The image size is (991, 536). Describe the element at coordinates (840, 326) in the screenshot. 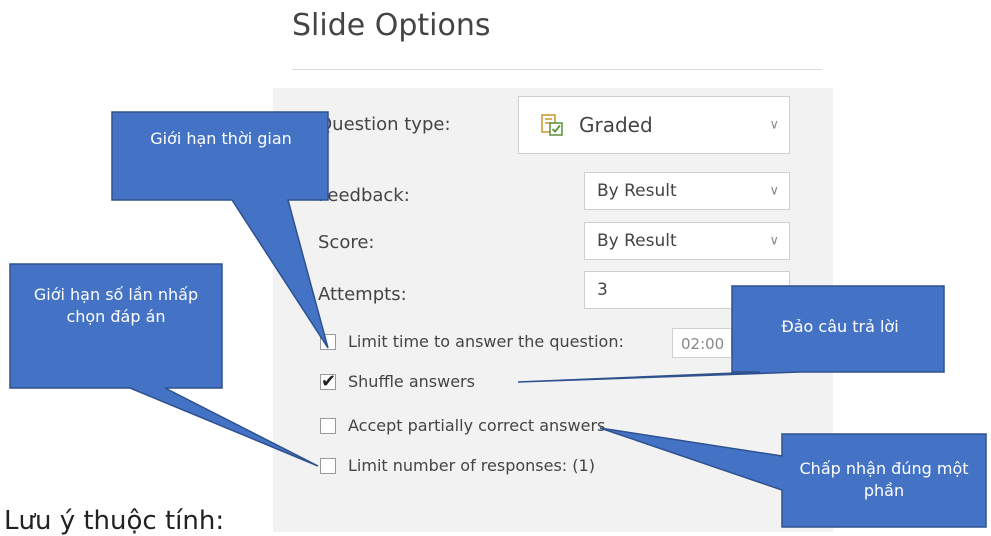

I see `callout-shuffle: Đảo câu trả lời` at that location.